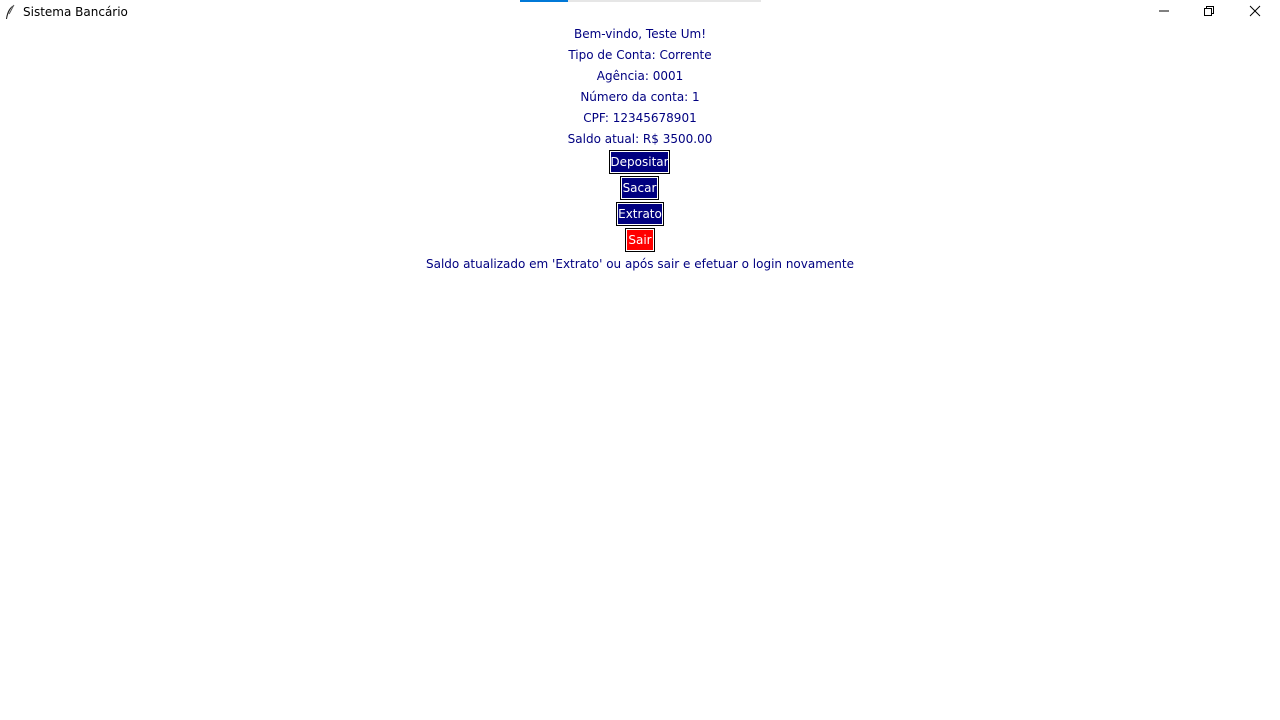  What do you see at coordinates (640, 118) in the screenshot?
I see `cpf-label: CPF: 12345678901` at bounding box center [640, 118].